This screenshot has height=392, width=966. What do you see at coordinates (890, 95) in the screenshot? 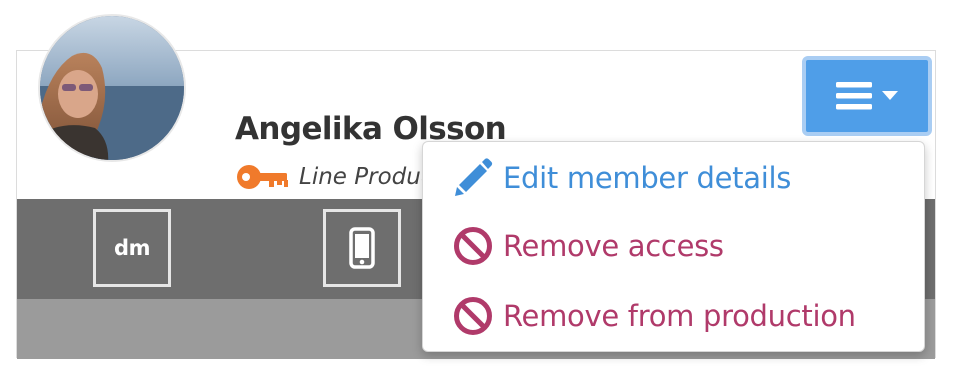
I see `caret-down-icon` at bounding box center [890, 95].